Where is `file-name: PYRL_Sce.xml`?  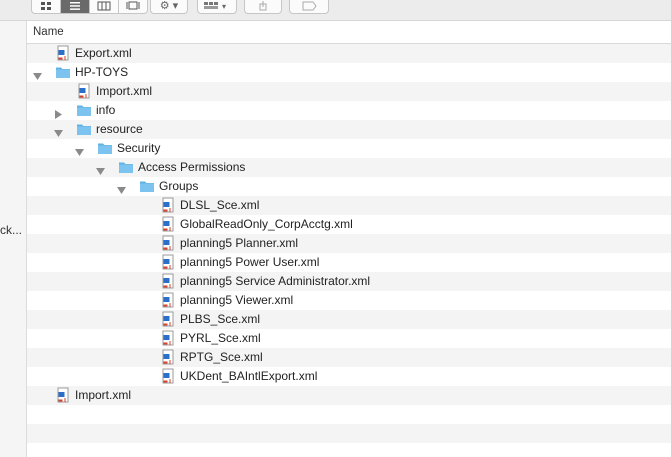 file-name: PYRL_Sce.xml is located at coordinates (220, 338).